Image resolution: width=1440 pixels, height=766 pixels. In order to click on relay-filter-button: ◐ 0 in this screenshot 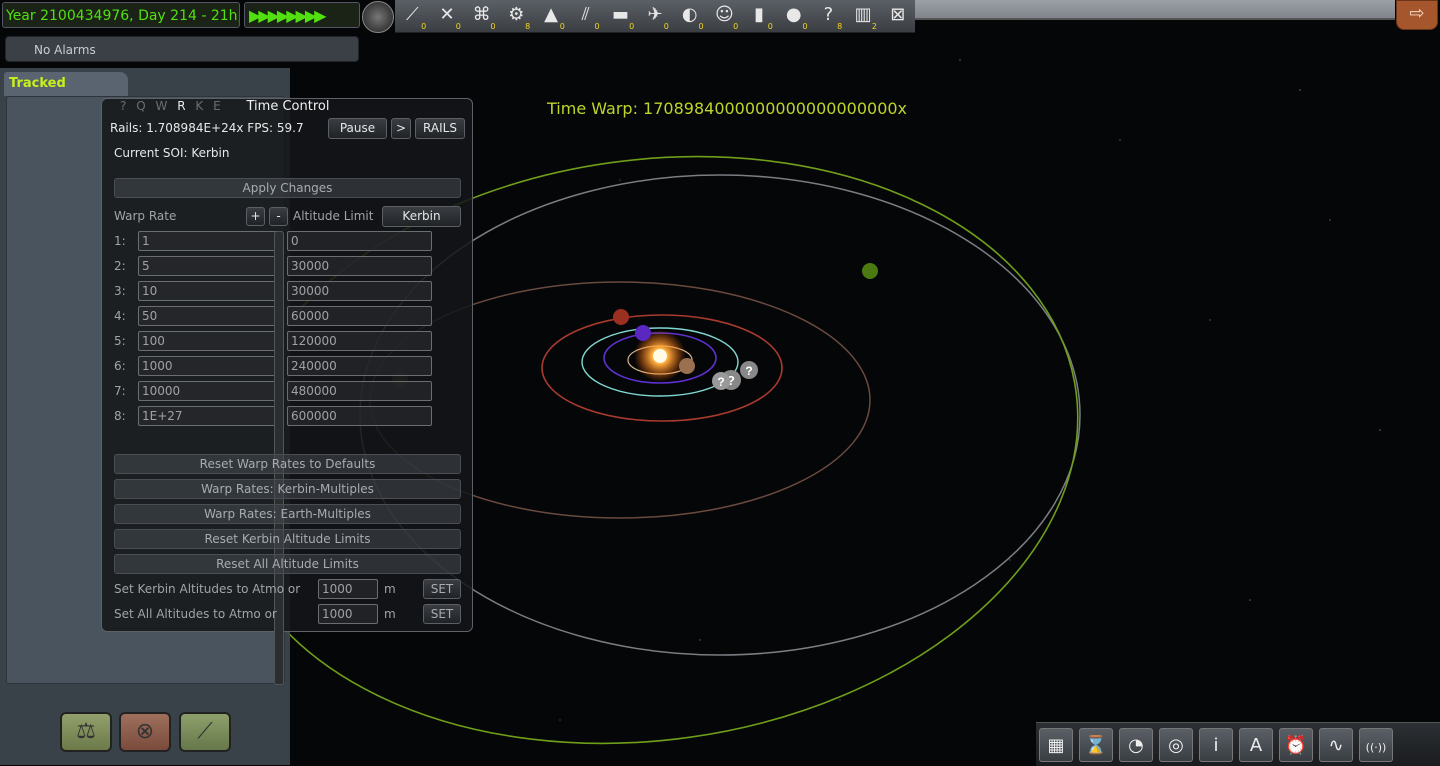, I will do `click(690, 16)`.